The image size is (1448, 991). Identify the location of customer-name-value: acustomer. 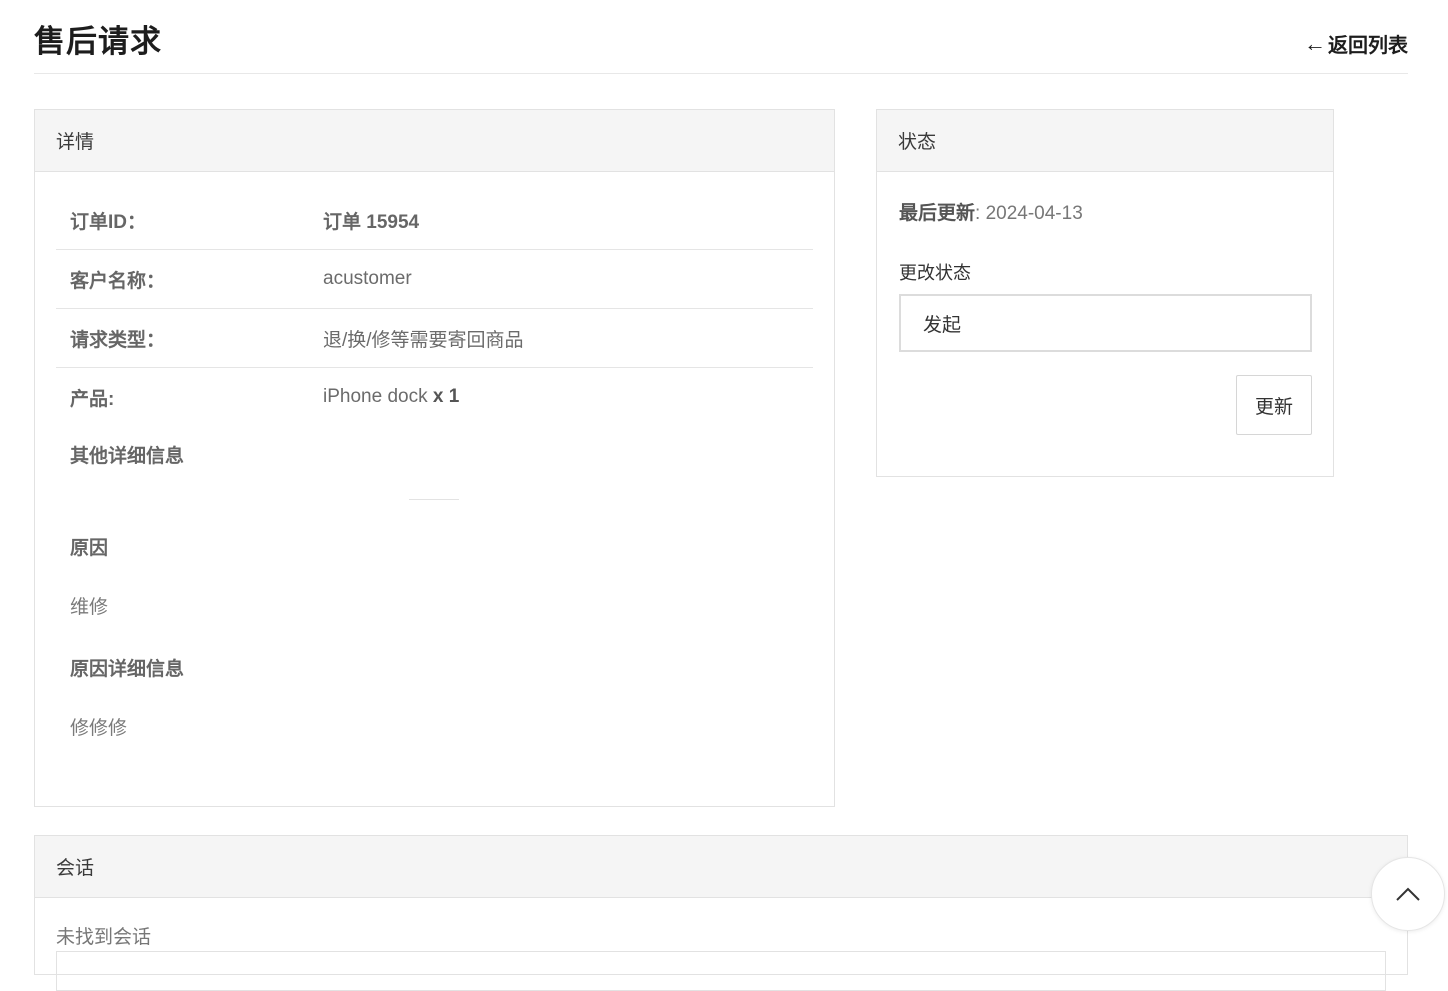
(367, 278).